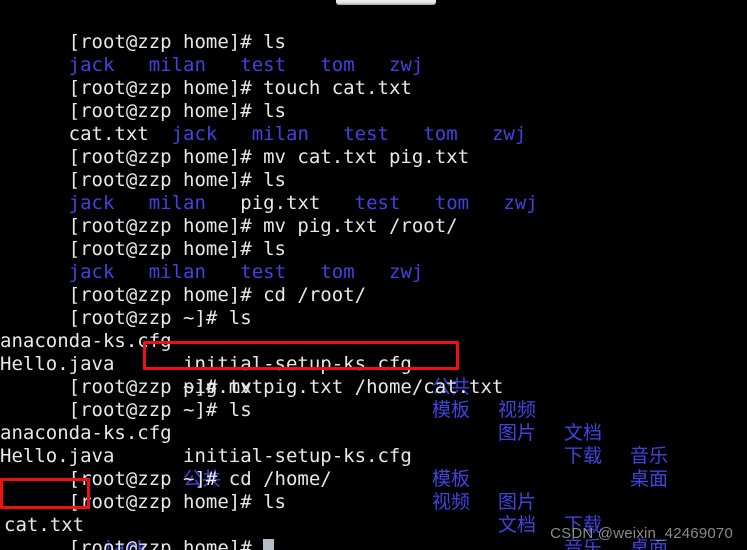  I want to click on terminal-line-command: [root@zzp home]# mv cat.txt pig.txt, so click(234, 145).